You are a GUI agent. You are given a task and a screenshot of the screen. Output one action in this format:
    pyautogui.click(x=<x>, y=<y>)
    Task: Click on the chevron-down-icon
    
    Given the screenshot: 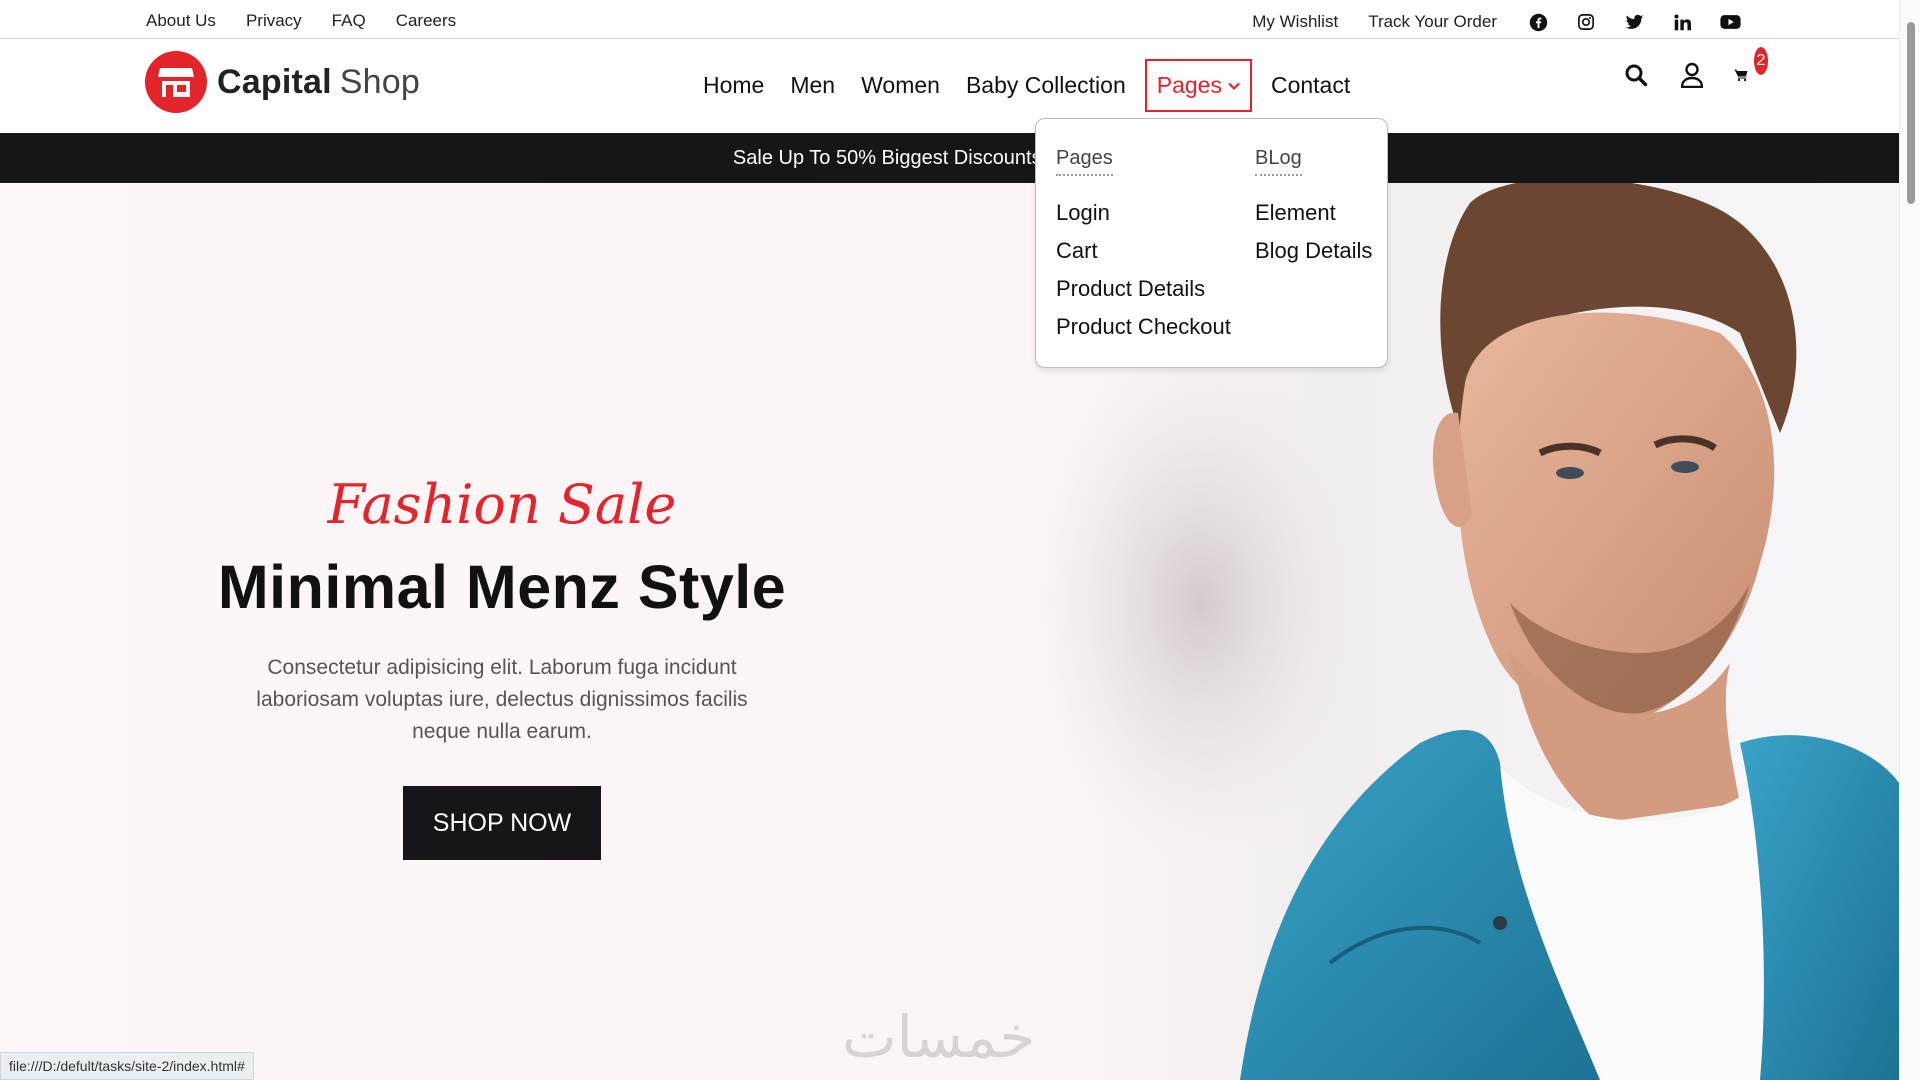 What is the action you would take?
    pyautogui.click(x=1234, y=86)
    